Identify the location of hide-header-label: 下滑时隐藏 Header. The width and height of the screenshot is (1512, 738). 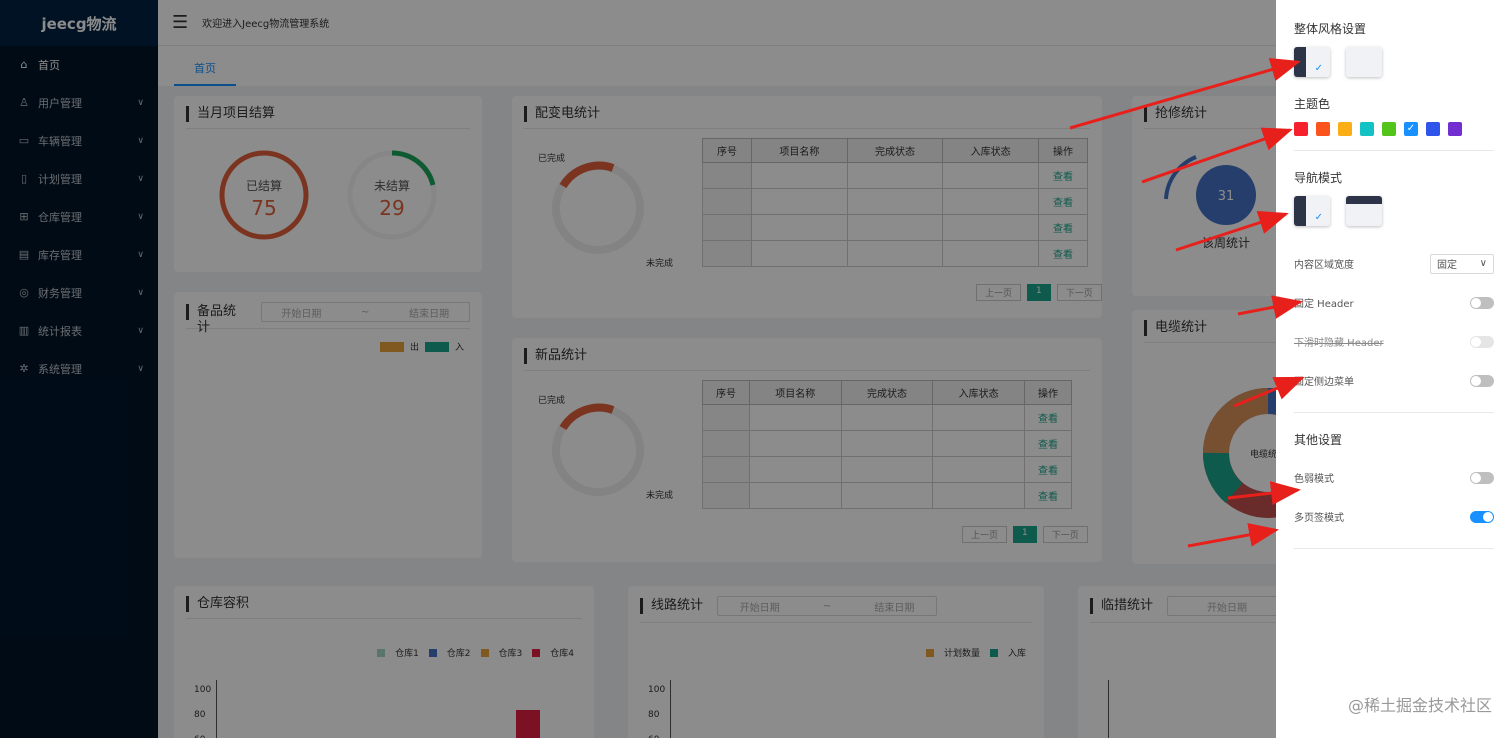
(1339, 343).